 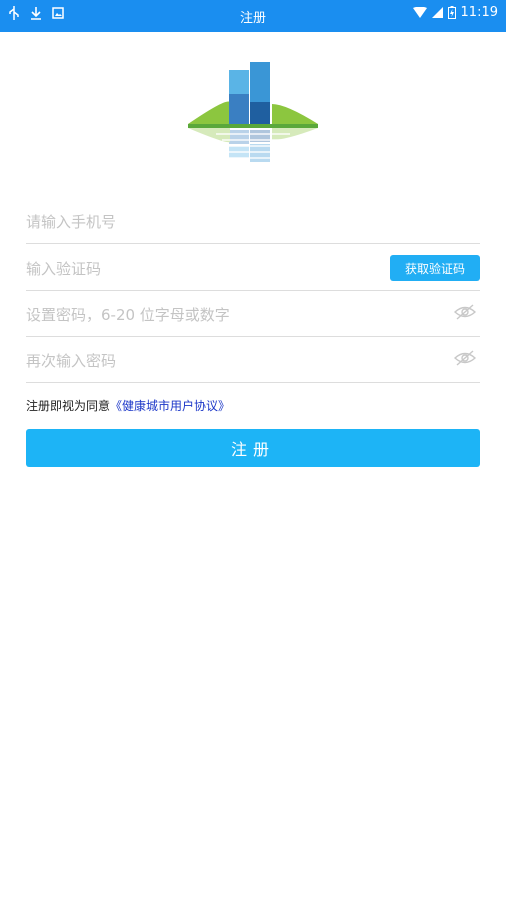 What do you see at coordinates (71, 360) in the screenshot?
I see `confirm-password-input: 再次输入密码` at bounding box center [71, 360].